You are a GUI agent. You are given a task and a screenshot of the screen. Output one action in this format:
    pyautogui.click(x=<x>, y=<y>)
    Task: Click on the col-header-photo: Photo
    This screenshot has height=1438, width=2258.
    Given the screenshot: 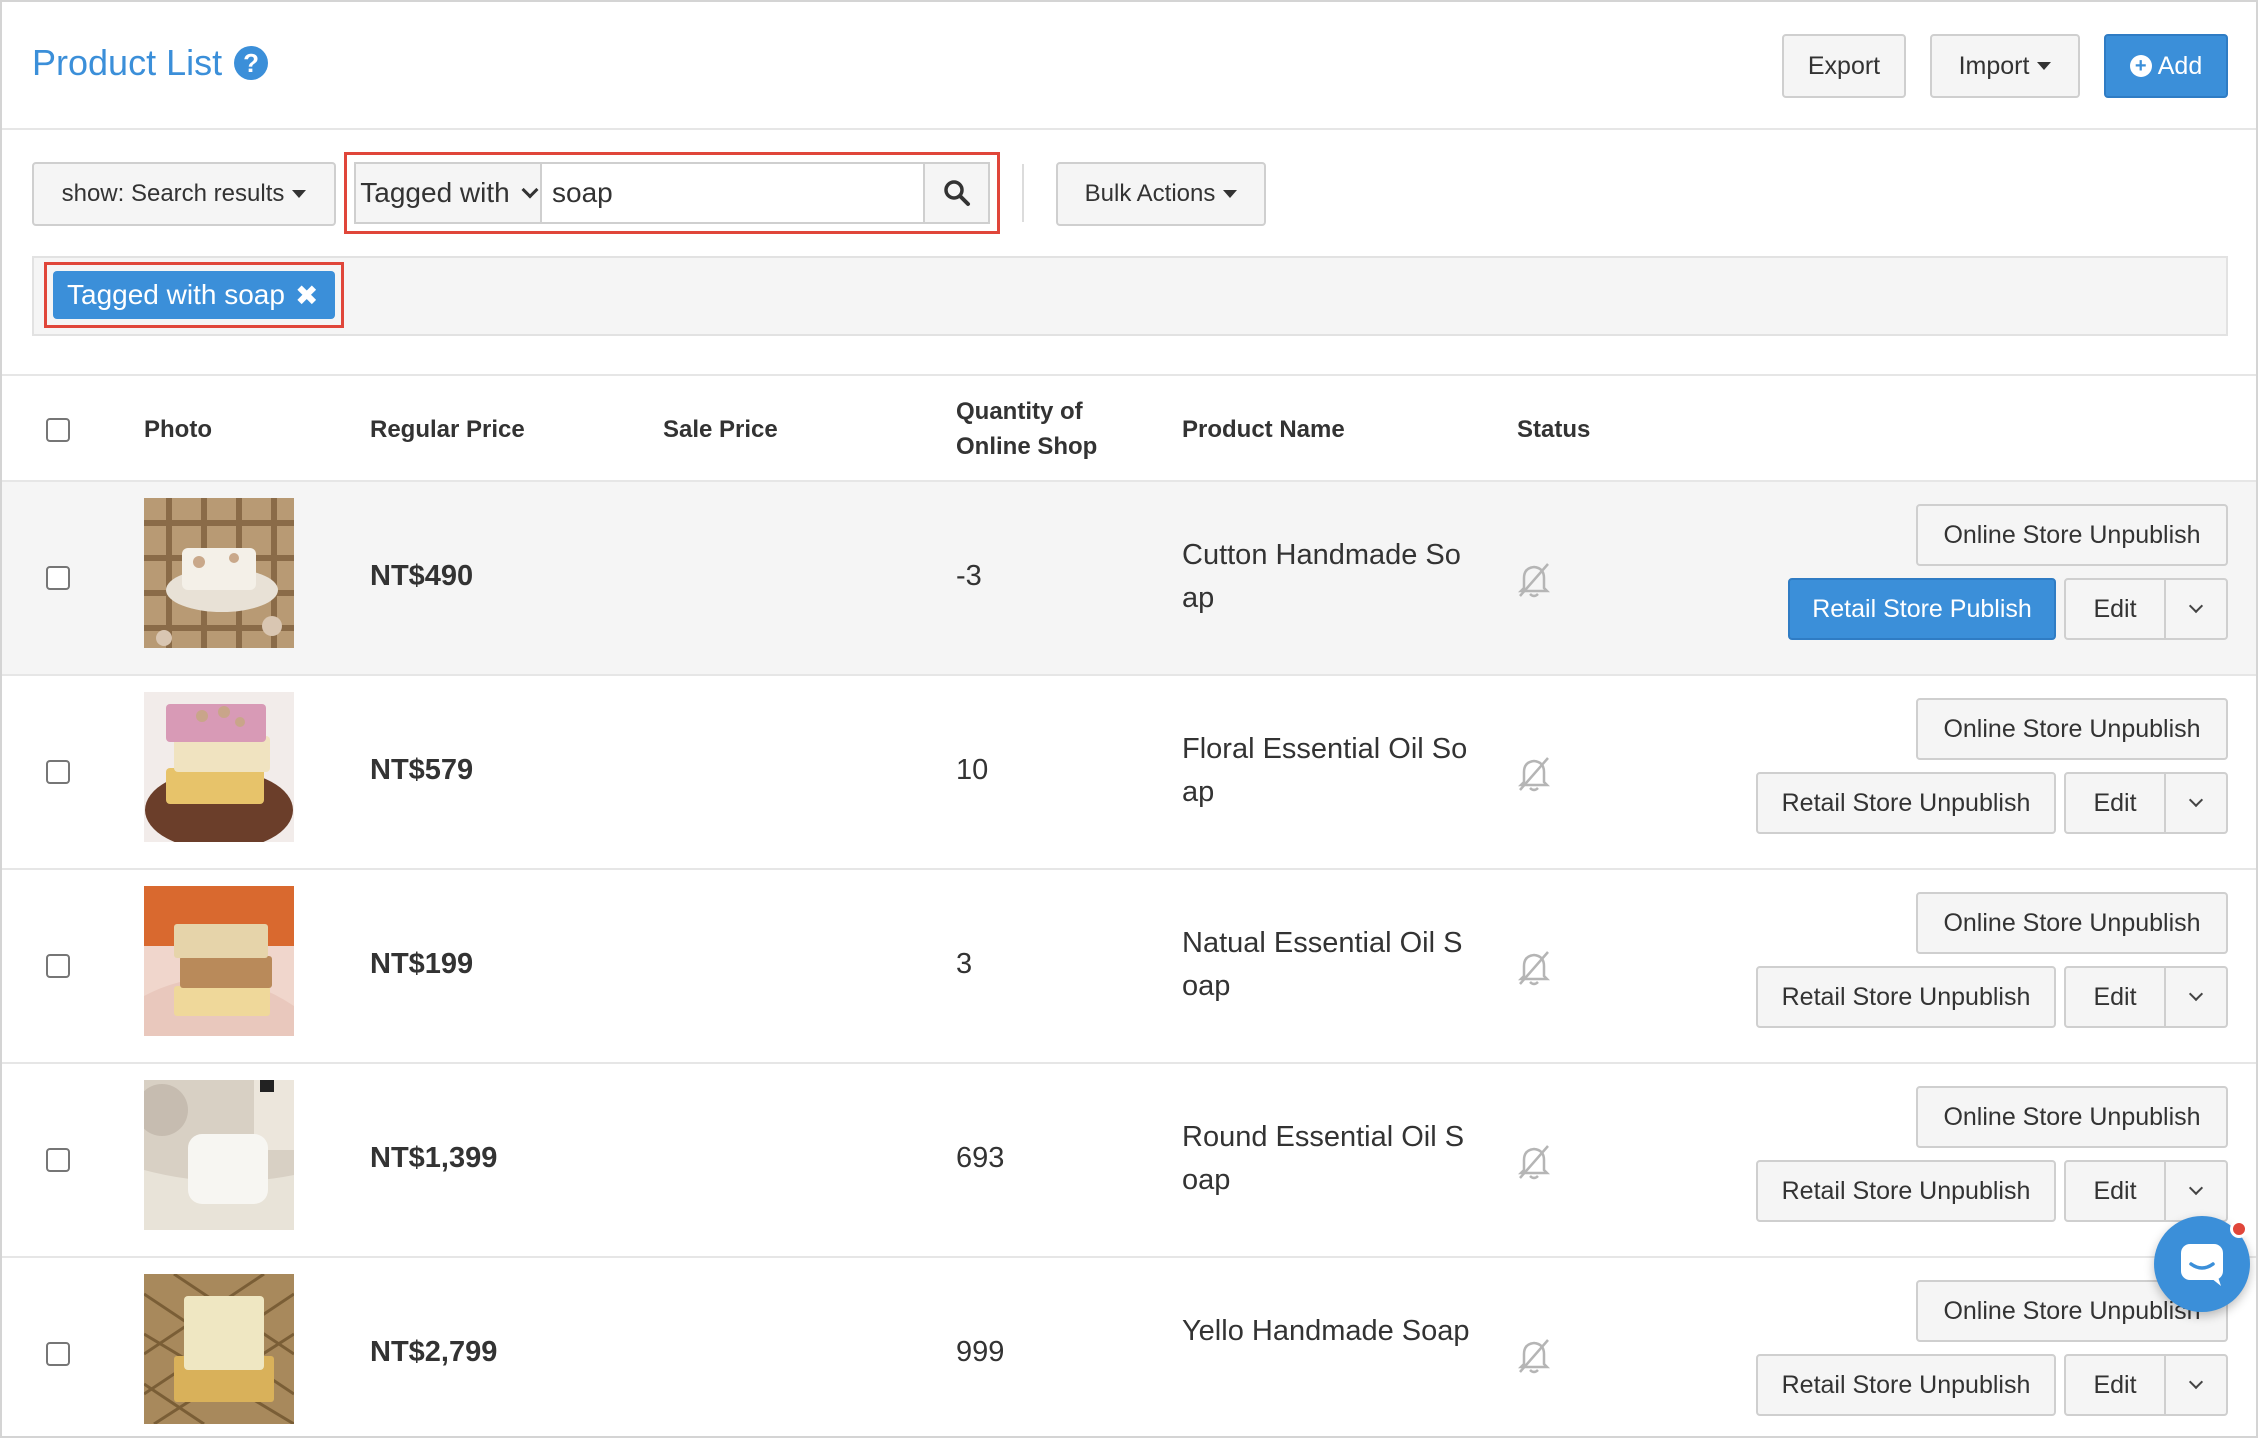 What is the action you would take?
    pyautogui.click(x=178, y=429)
    